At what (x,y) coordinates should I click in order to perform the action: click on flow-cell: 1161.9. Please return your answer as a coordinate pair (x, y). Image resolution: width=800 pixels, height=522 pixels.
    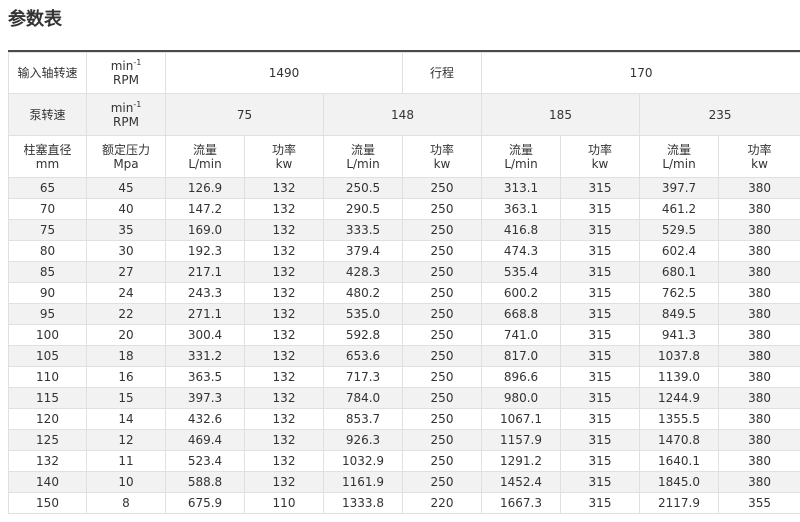
    Looking at the image, I should click on (363, 482).